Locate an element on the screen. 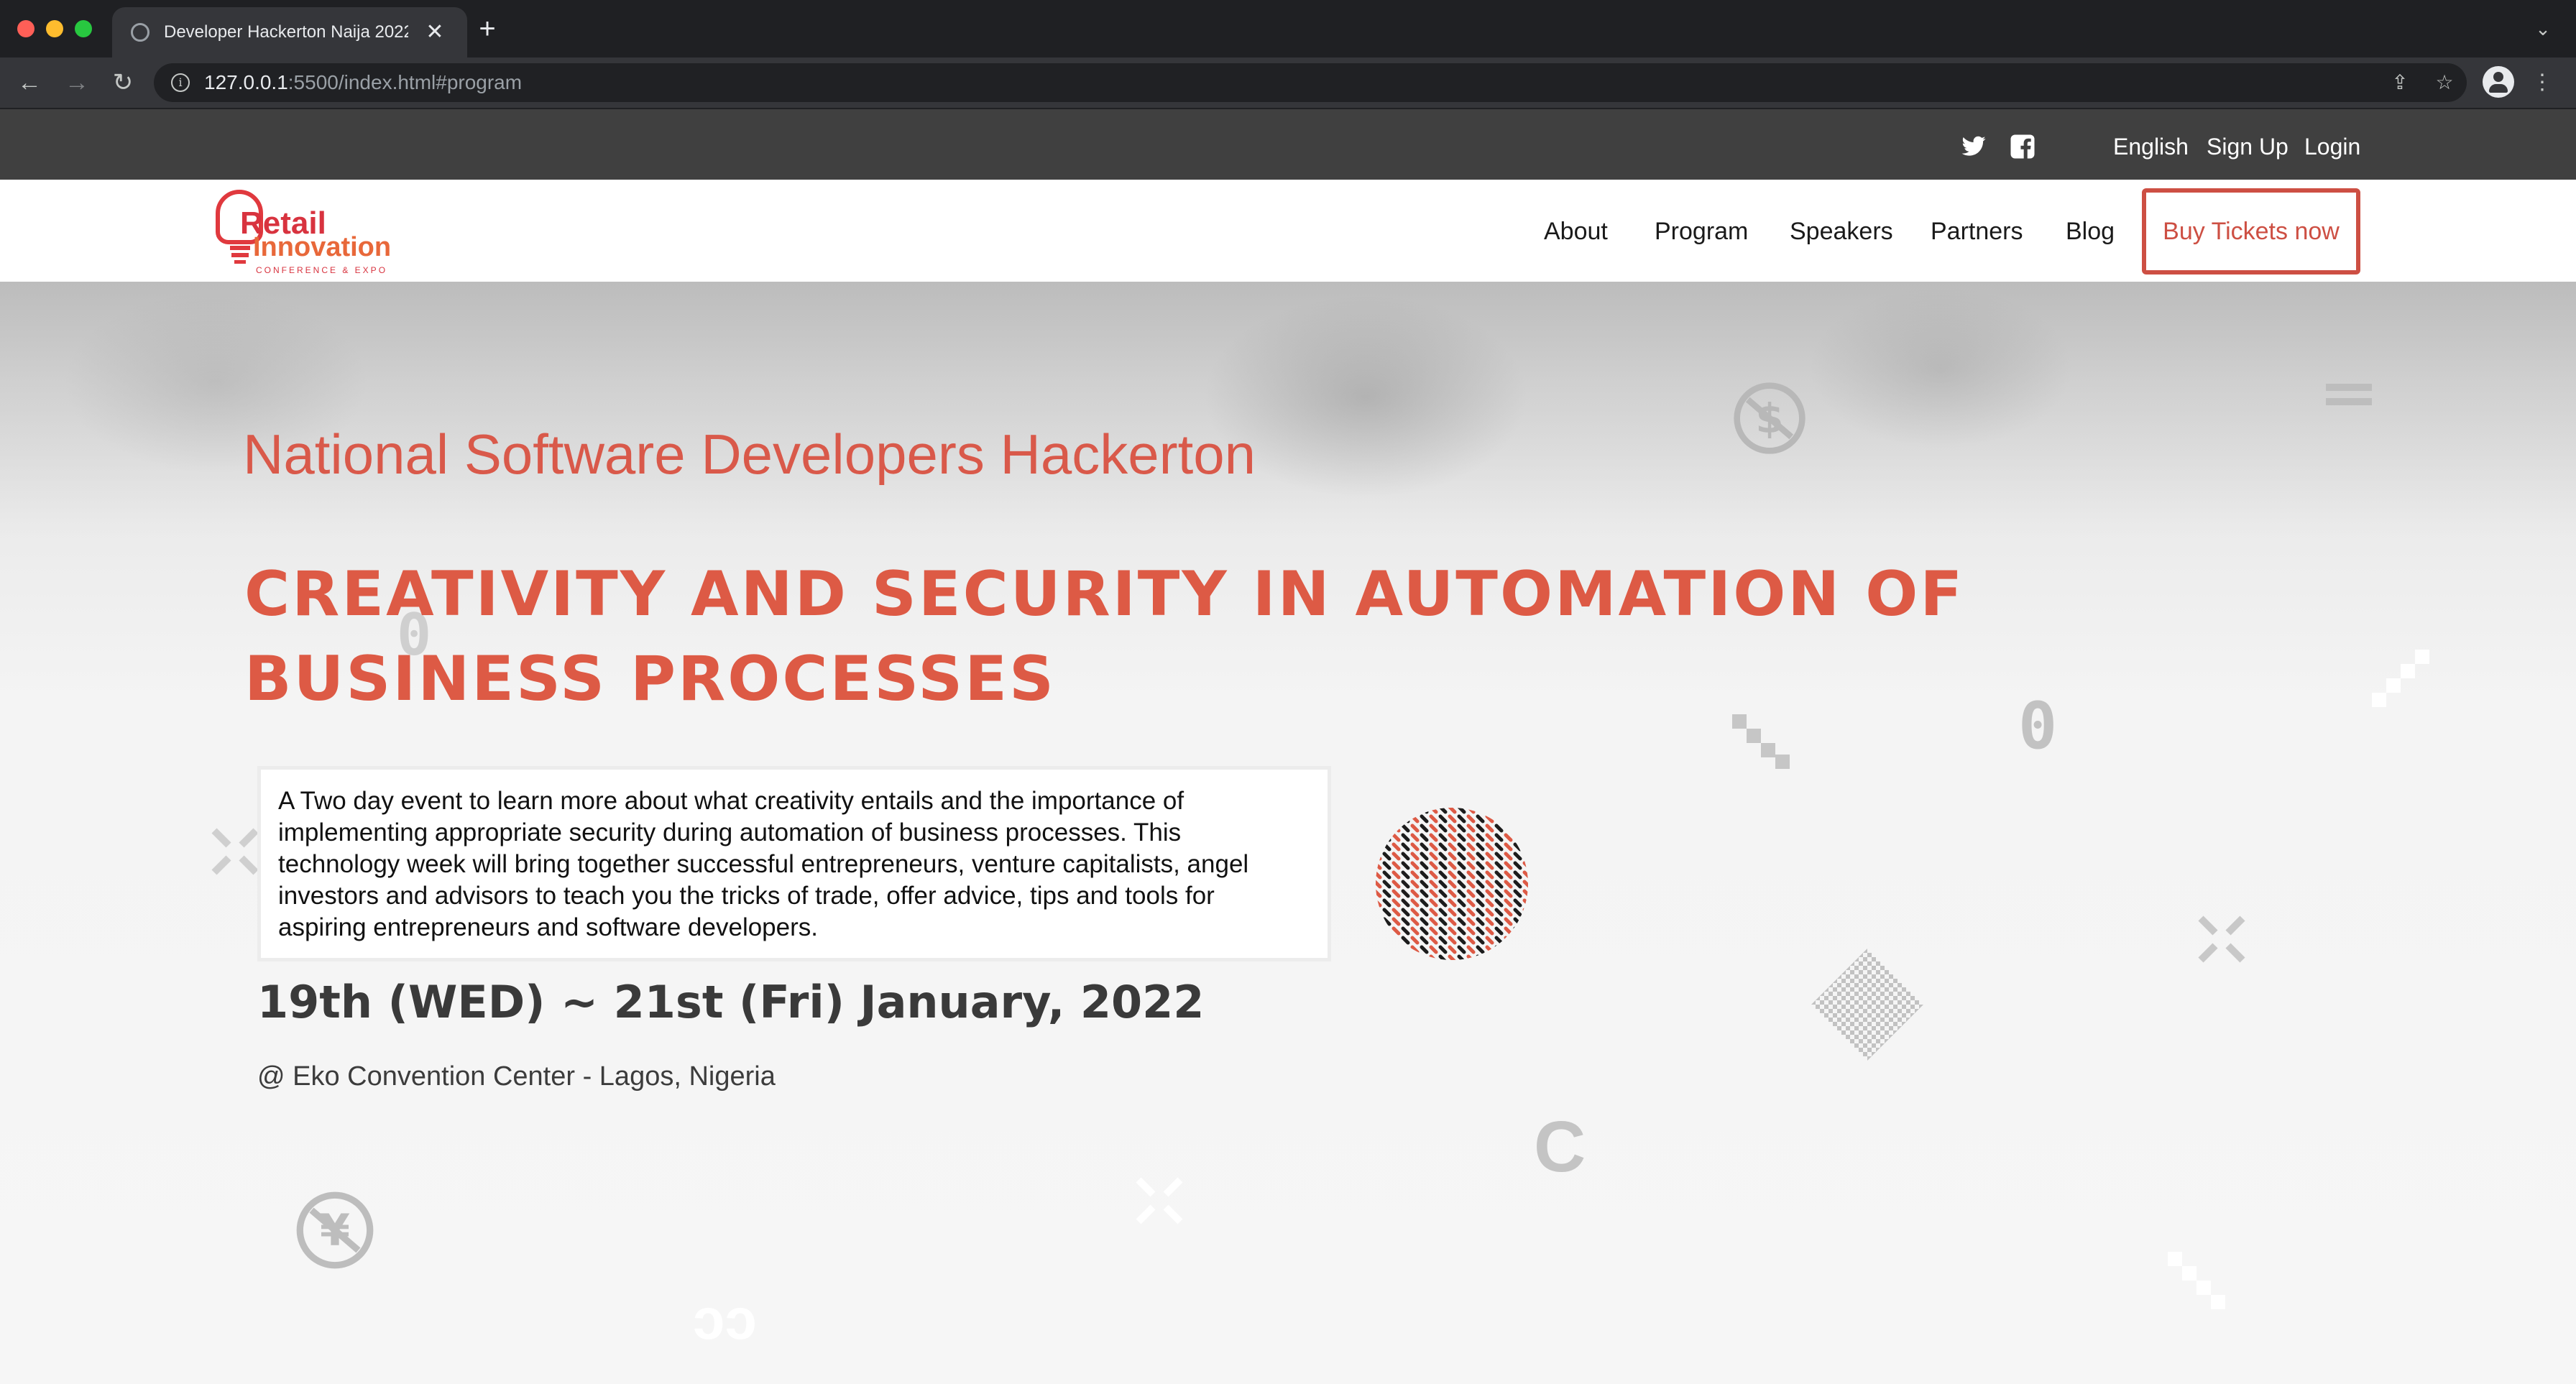 Image resolution: width=2576 pixels, height=1384 pixels. back-arrow-icon: ← is located at coordinates (29, 82).